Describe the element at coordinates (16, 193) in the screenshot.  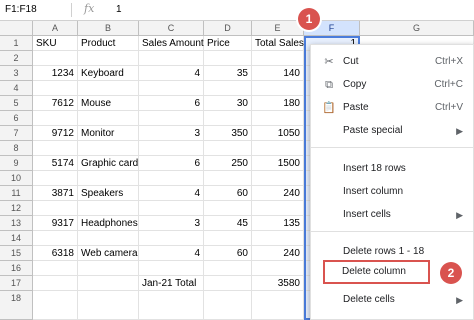
I see `row-header-11: 11` at that location.